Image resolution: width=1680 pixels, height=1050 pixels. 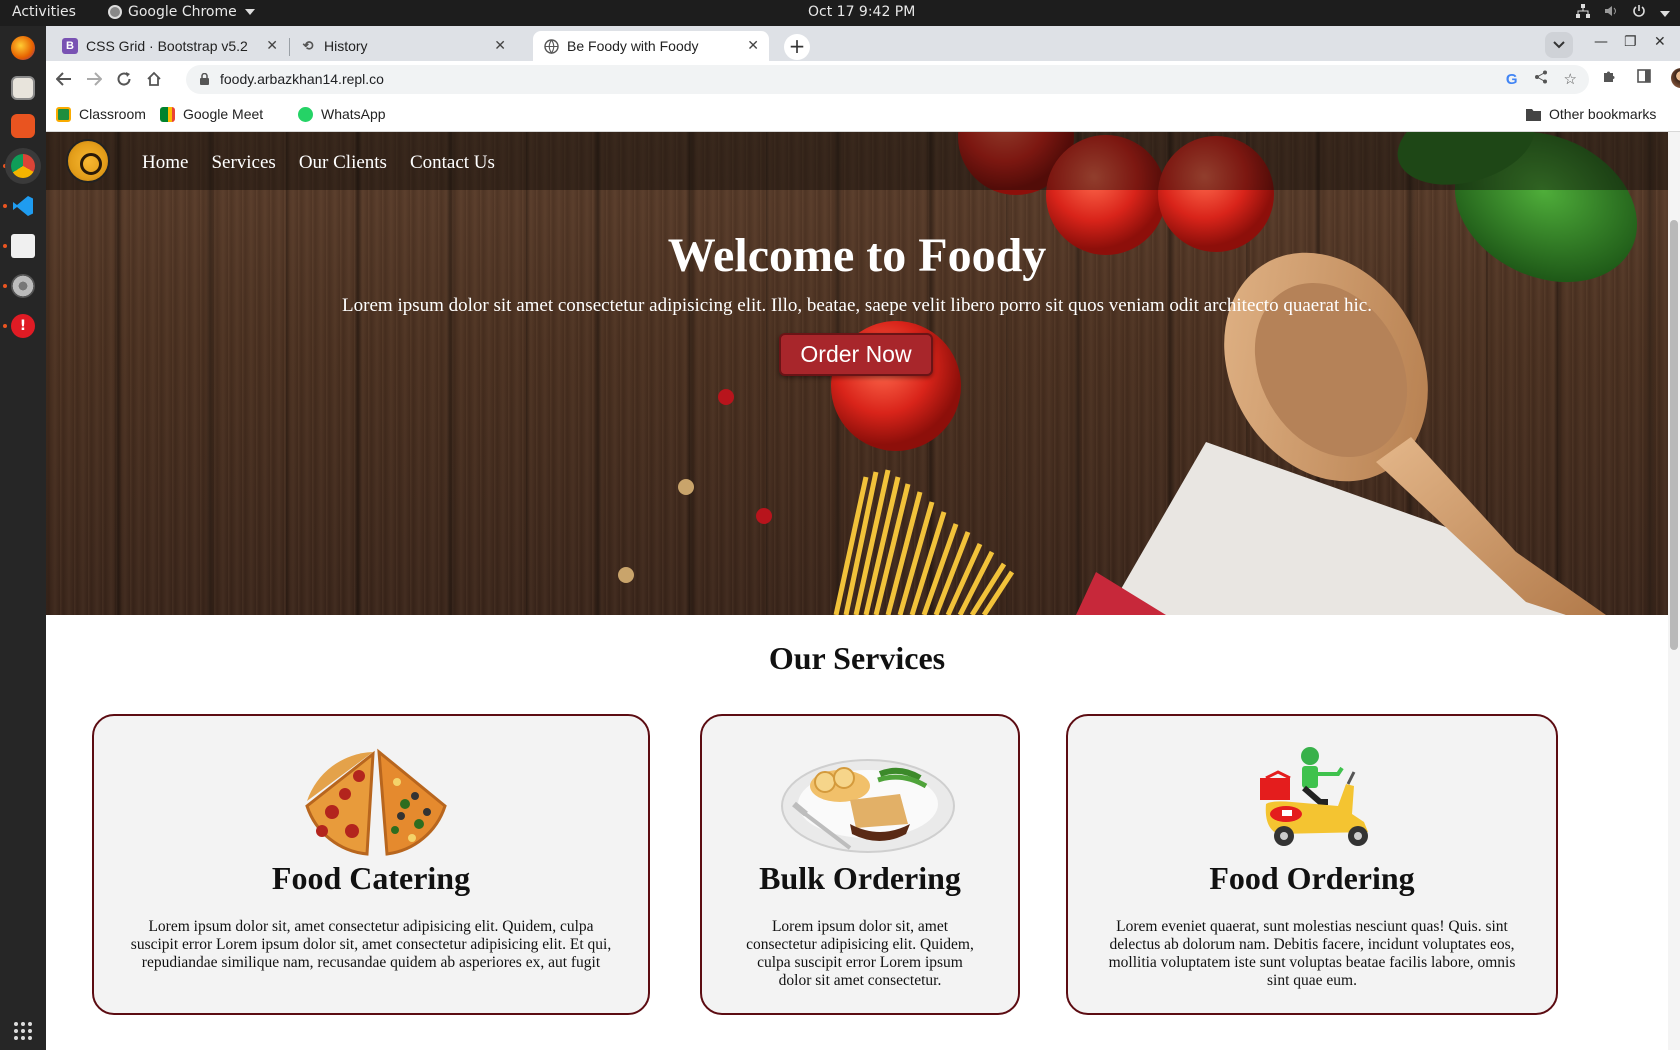 I want to click on volume-icon, so click(x=1611, y=13).